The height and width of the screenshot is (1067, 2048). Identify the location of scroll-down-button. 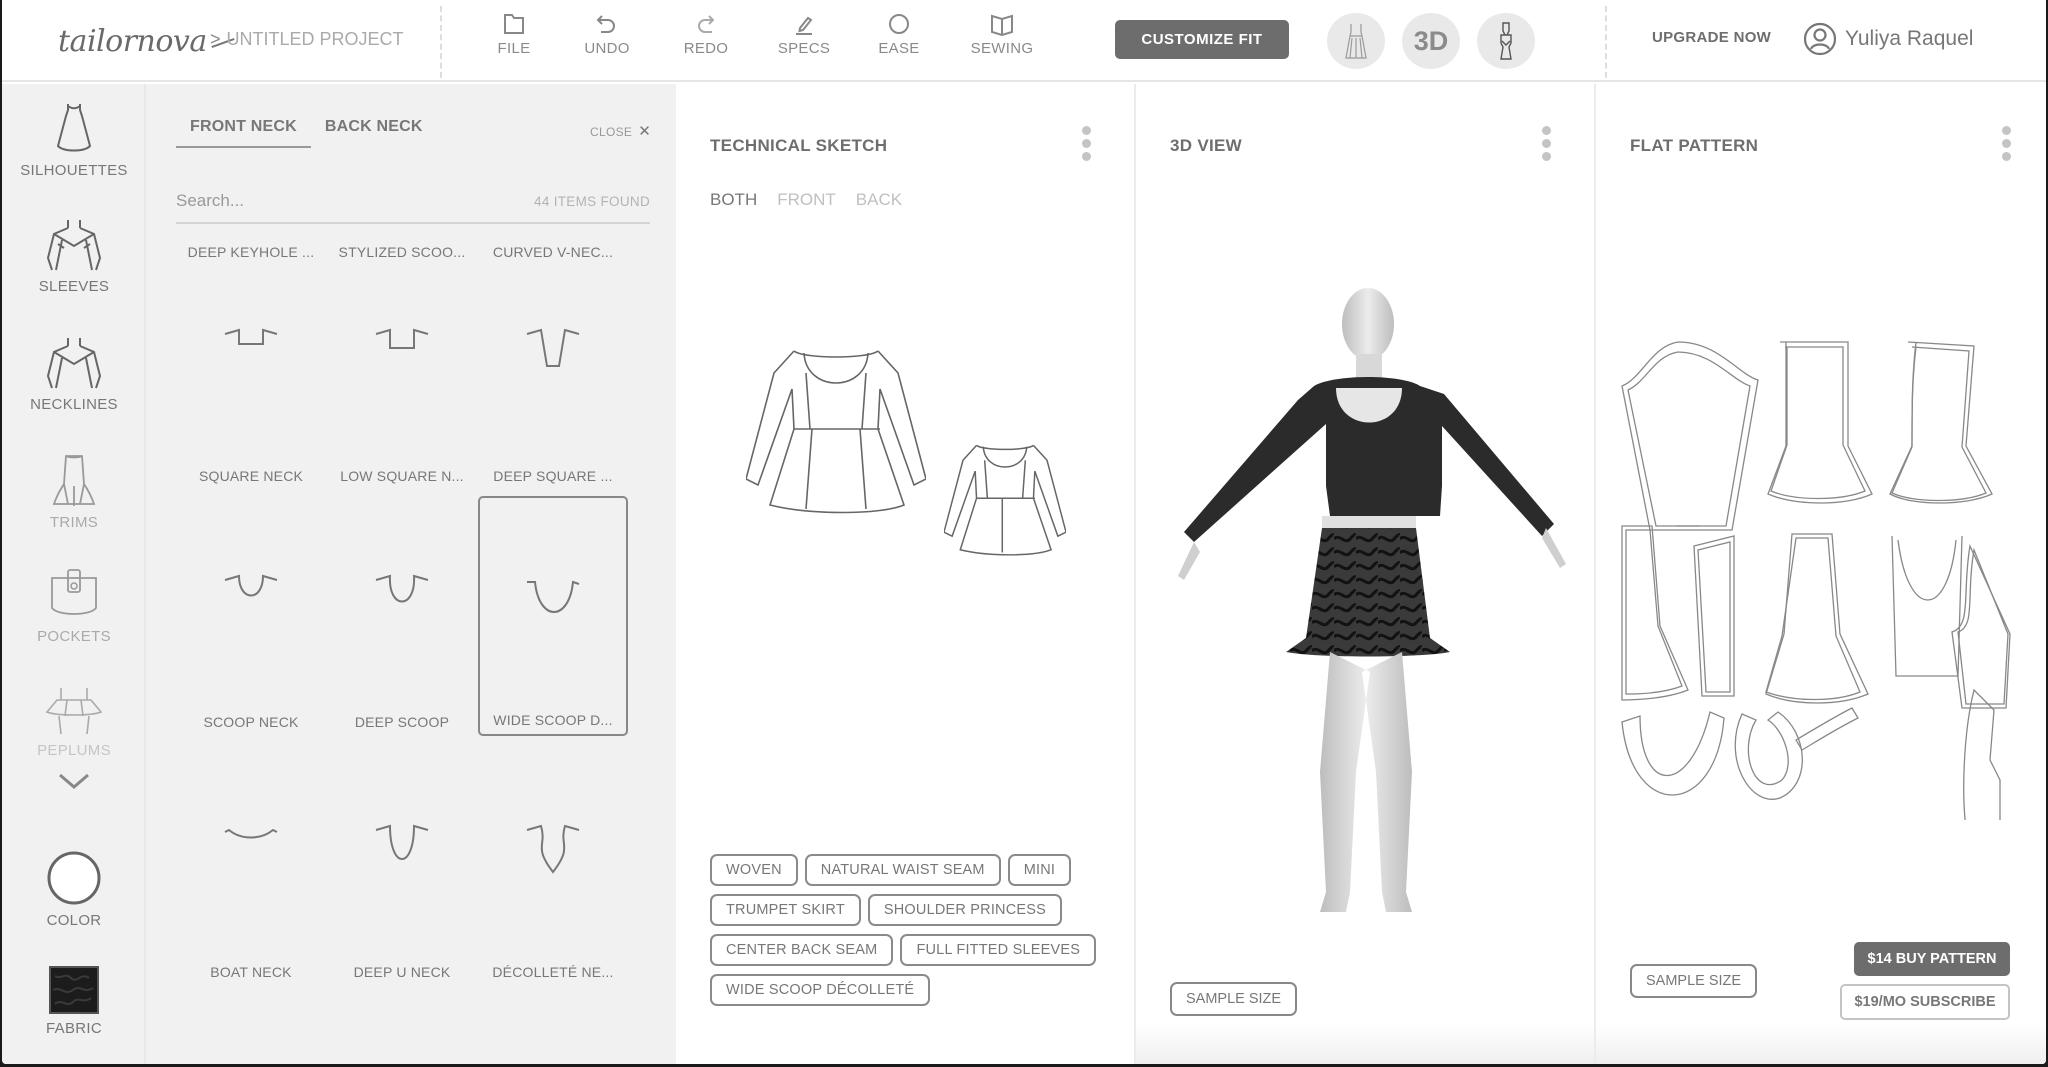
(74, 781).